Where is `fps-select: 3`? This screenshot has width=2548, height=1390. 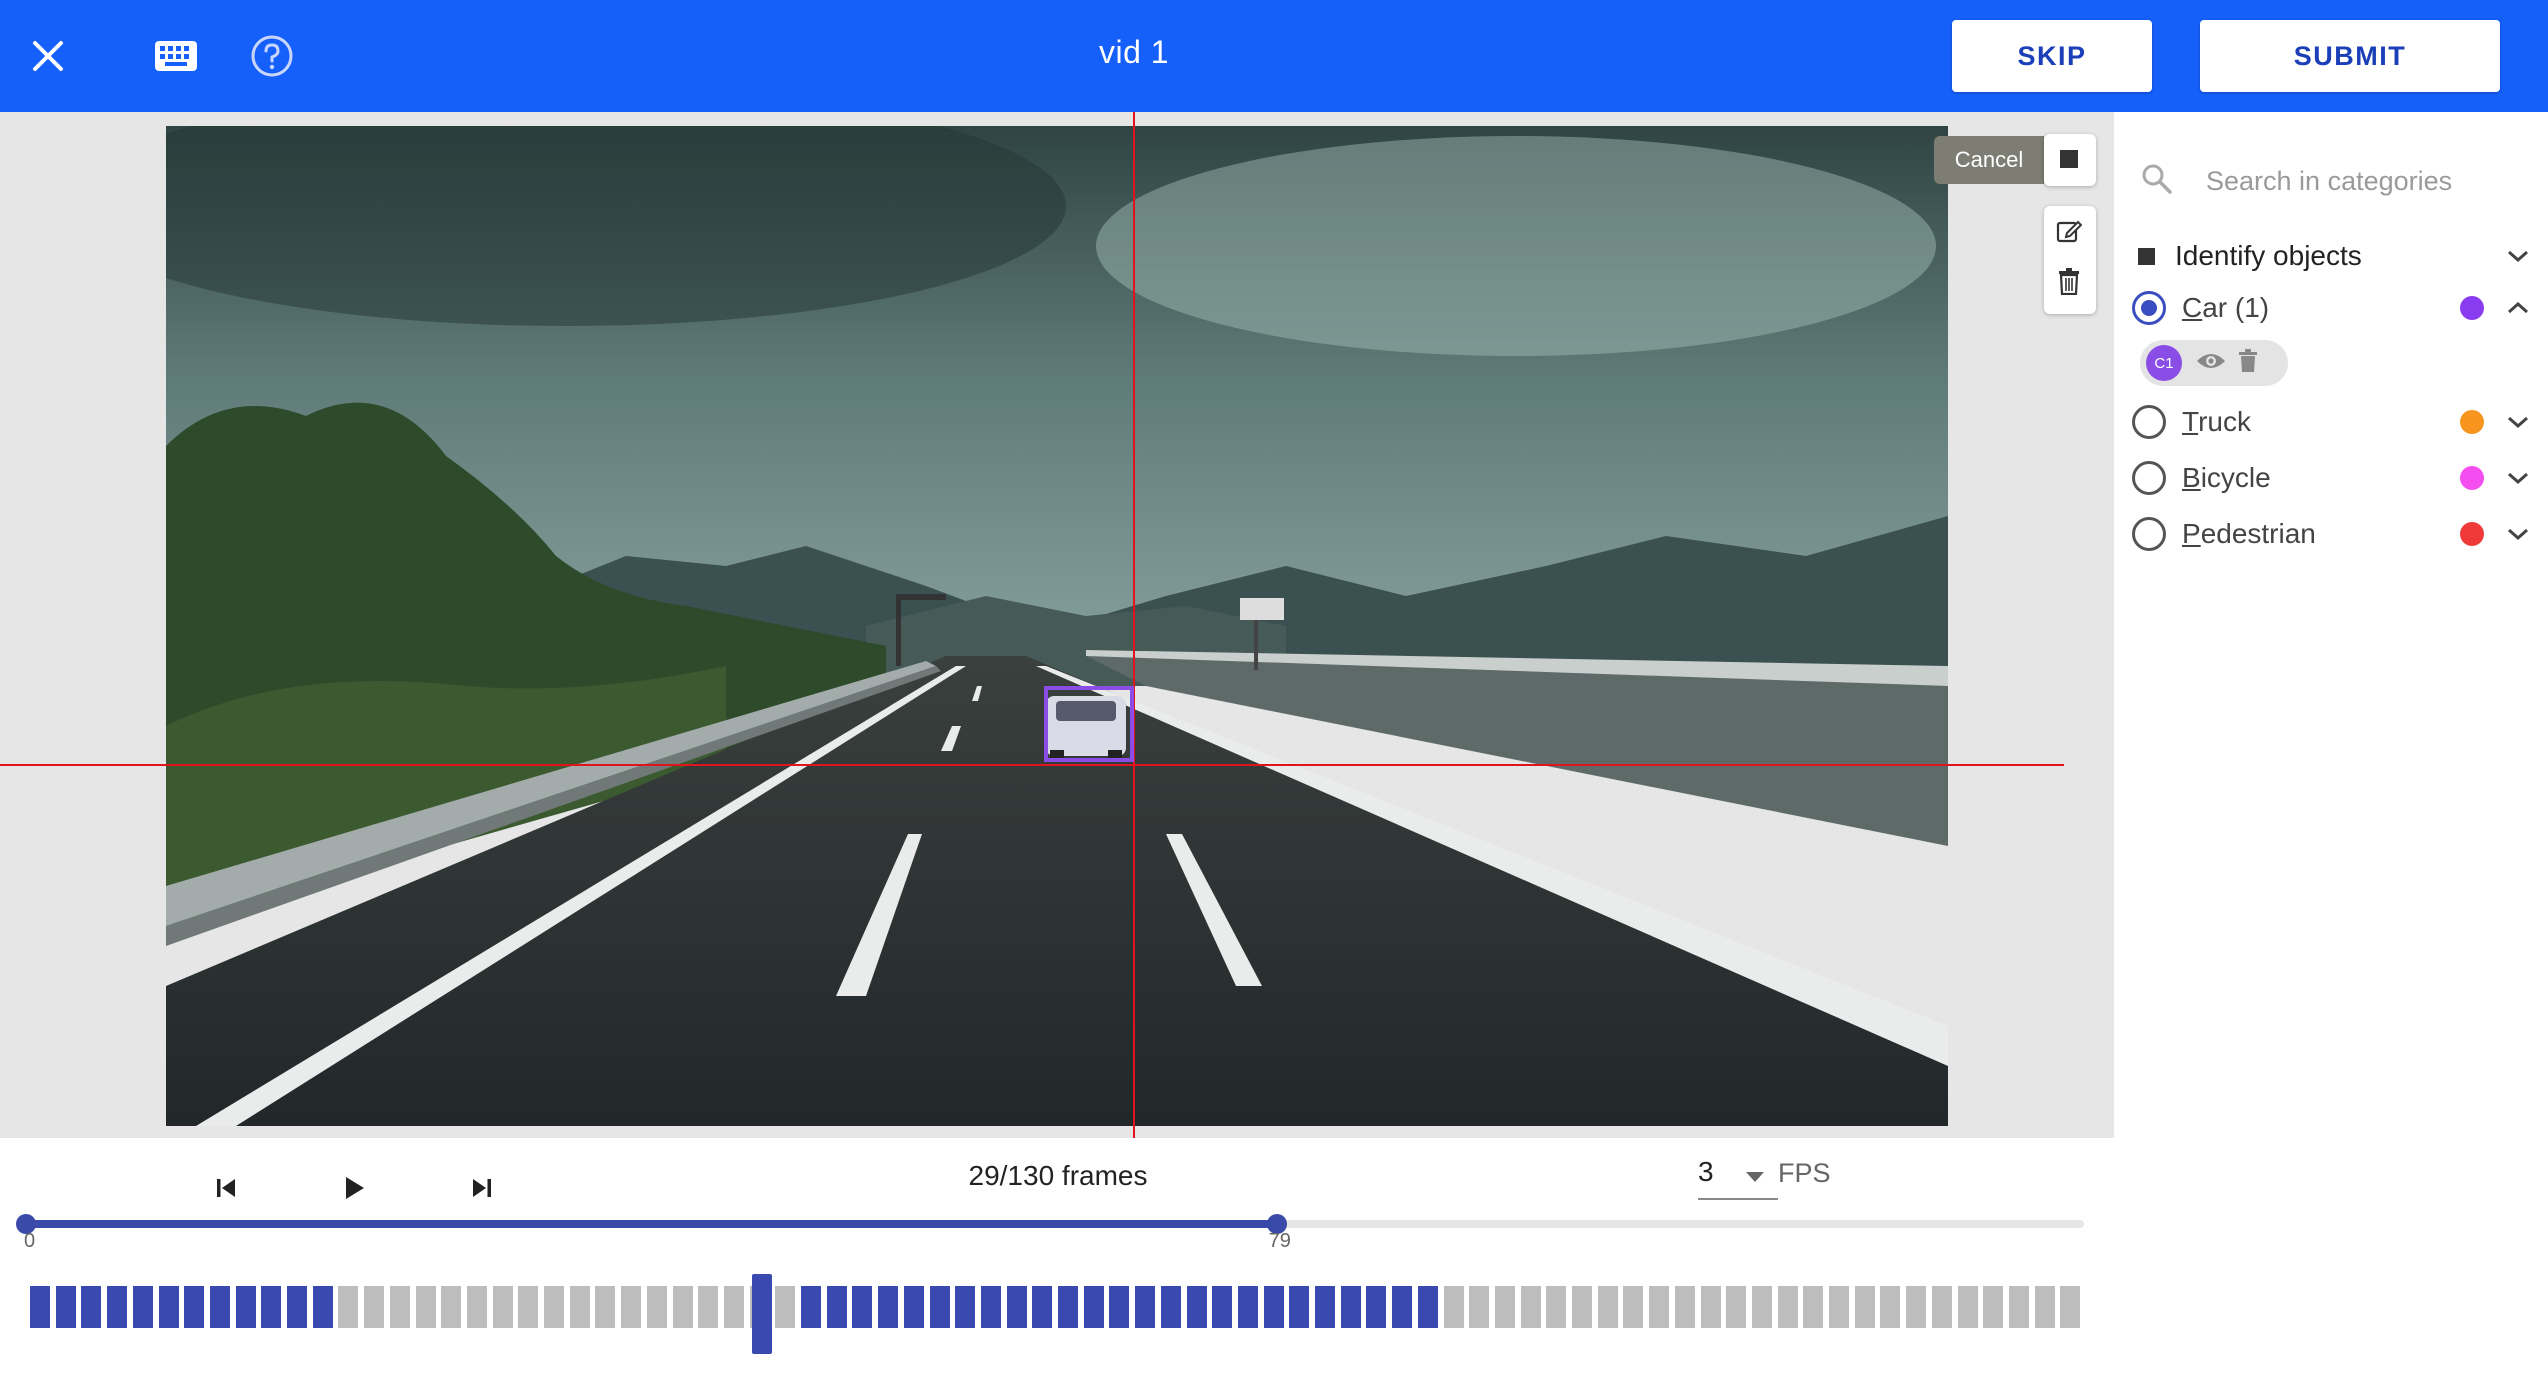
fps-select: 3 is located at coordinates (1738, 1178).